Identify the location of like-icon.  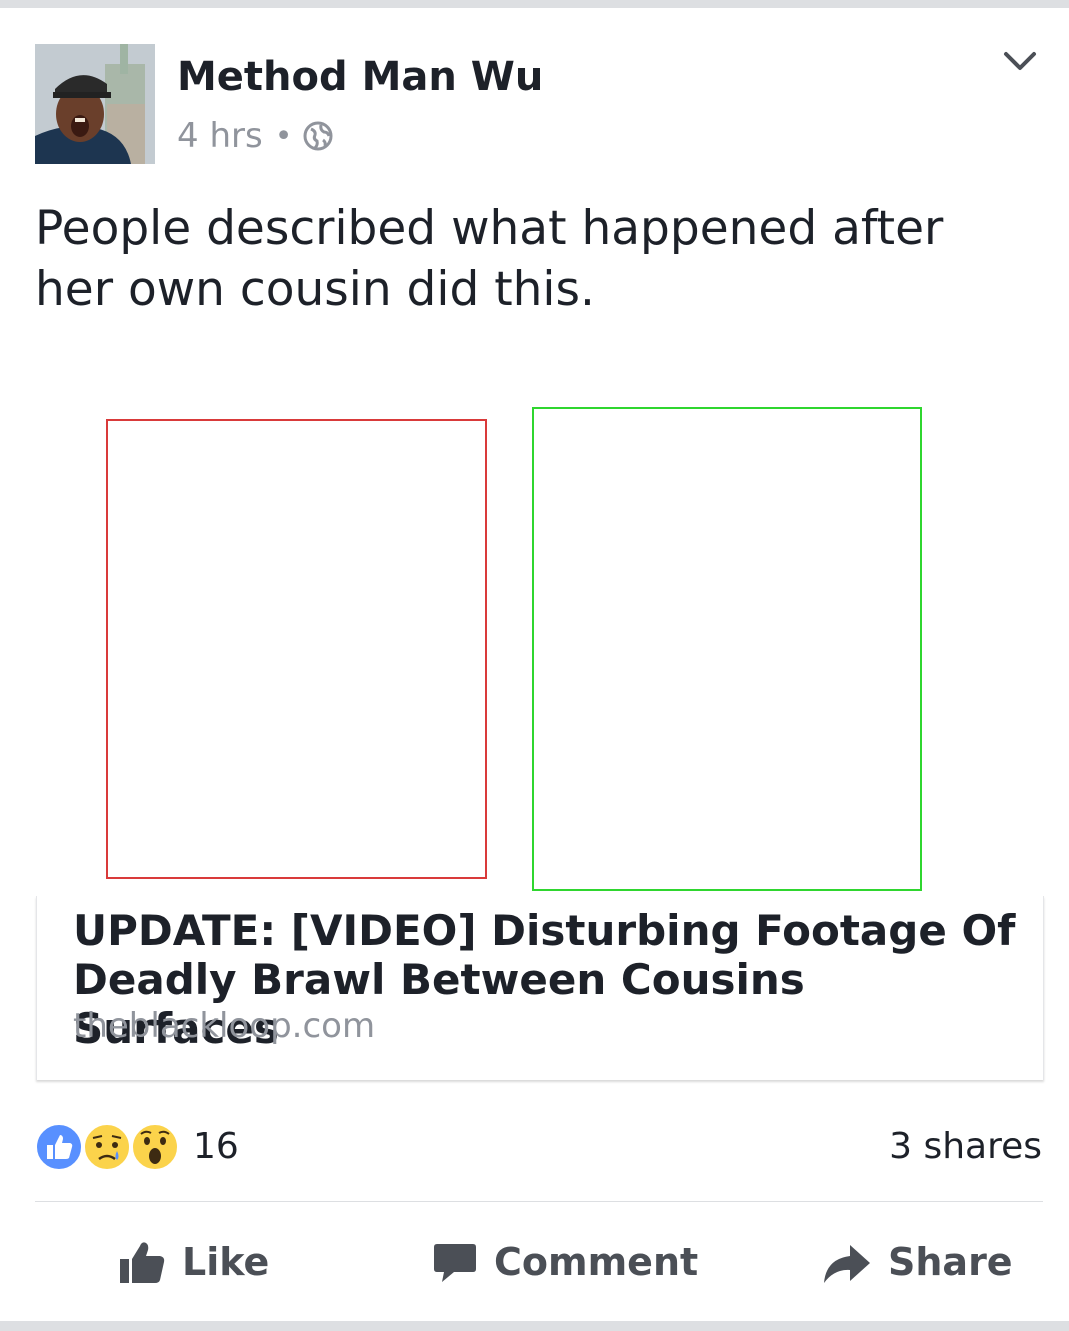
(59, 1147).